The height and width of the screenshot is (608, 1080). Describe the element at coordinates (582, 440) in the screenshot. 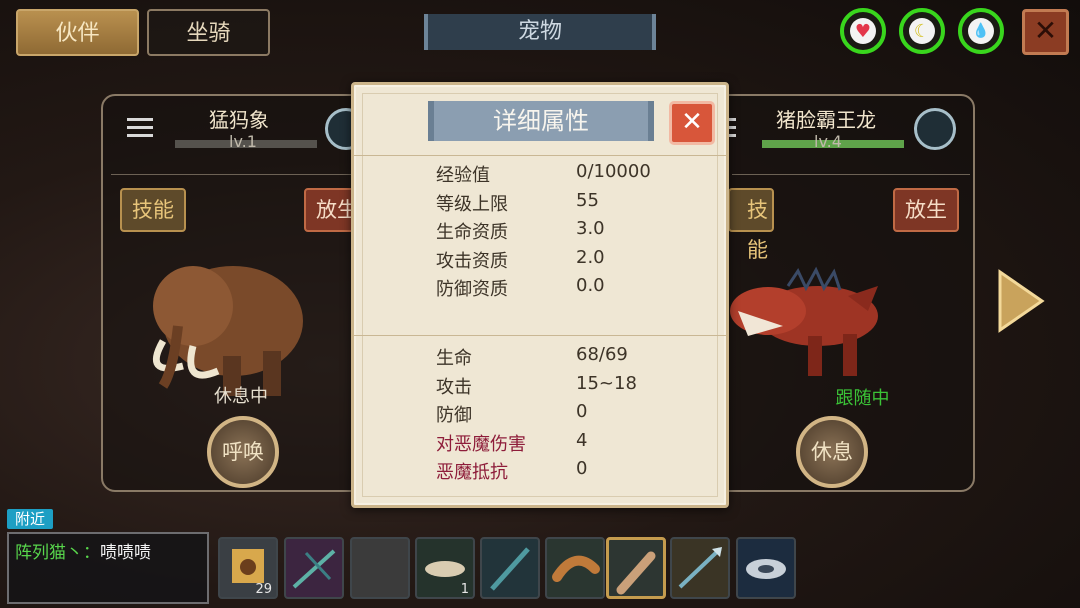

I see `attr-value: 4` at that location.